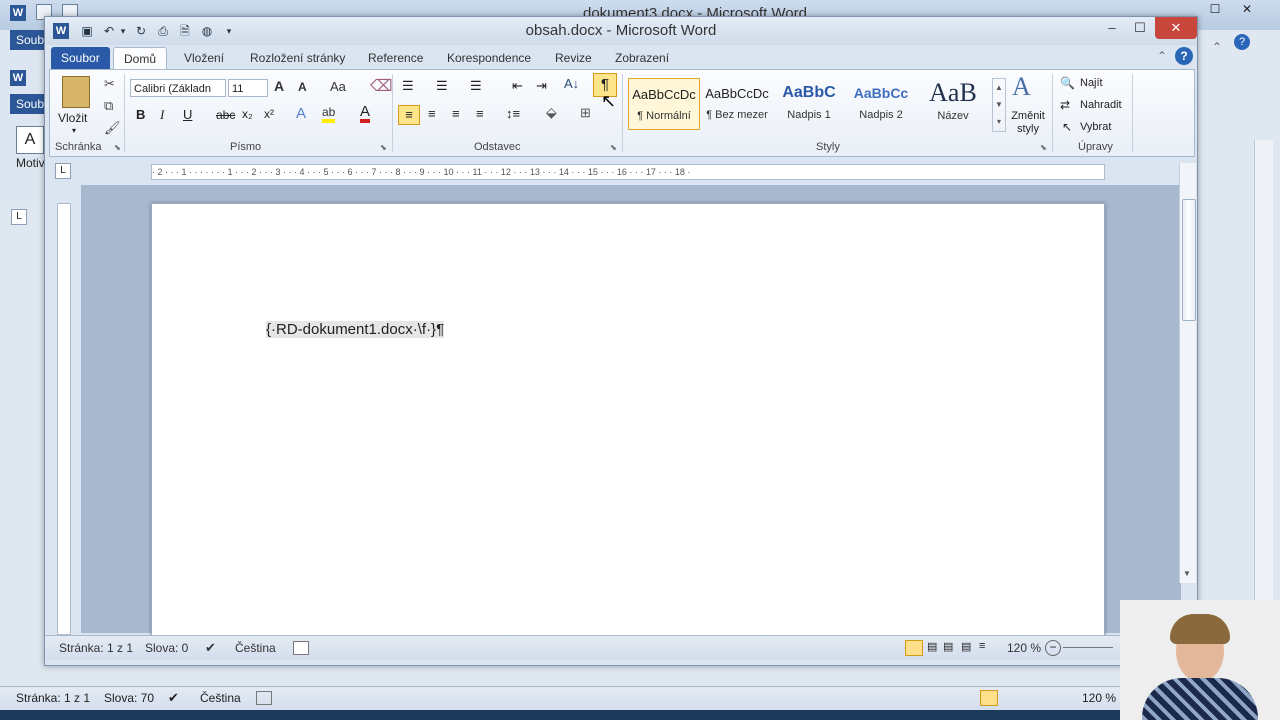 Image resolution: width=1280 pixels, height=720 pixels. I want to click on page-status: Stránka: 1 z 1, so click(96, 648).